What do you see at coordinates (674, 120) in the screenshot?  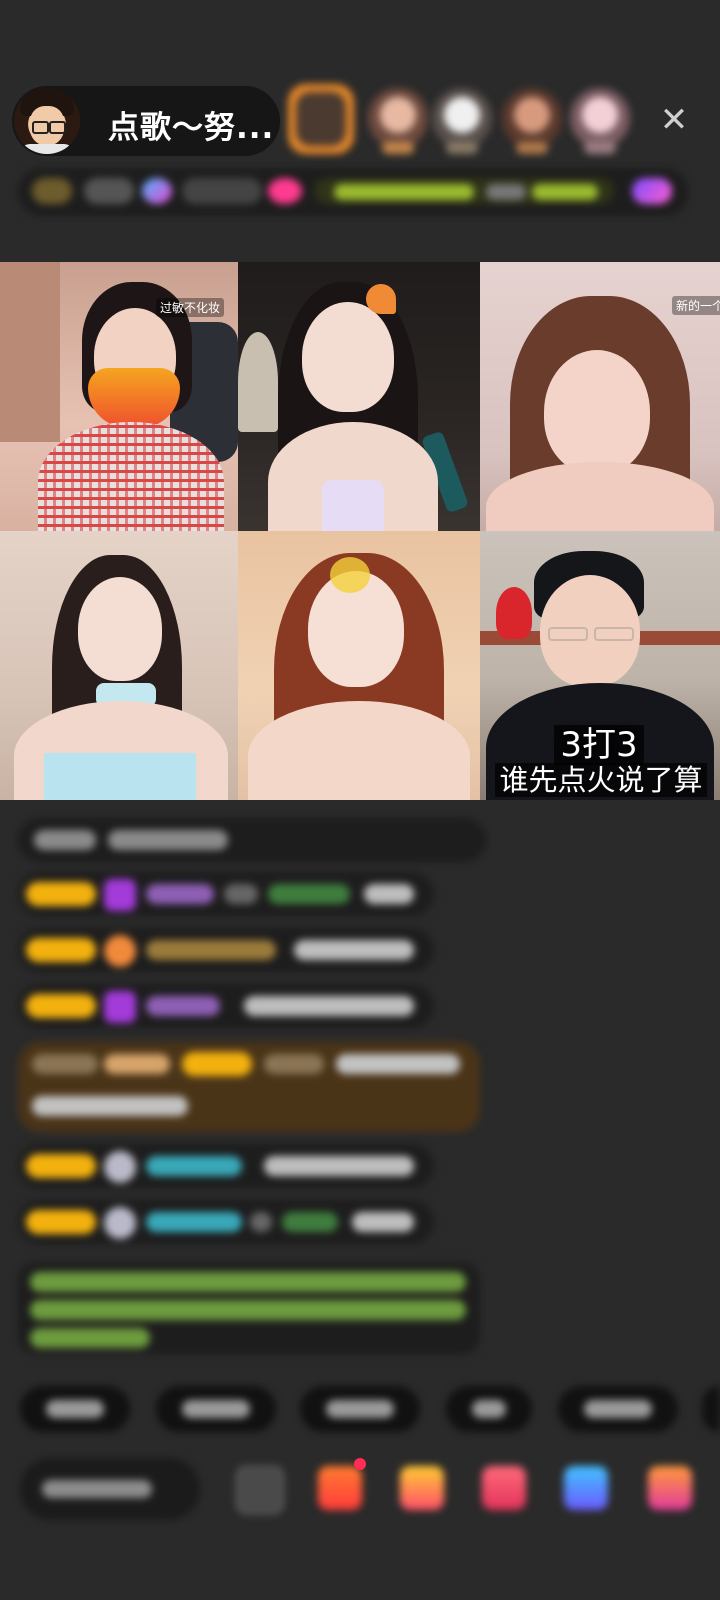 I see `close-icon: ✕` at bounding box center [674, 120].